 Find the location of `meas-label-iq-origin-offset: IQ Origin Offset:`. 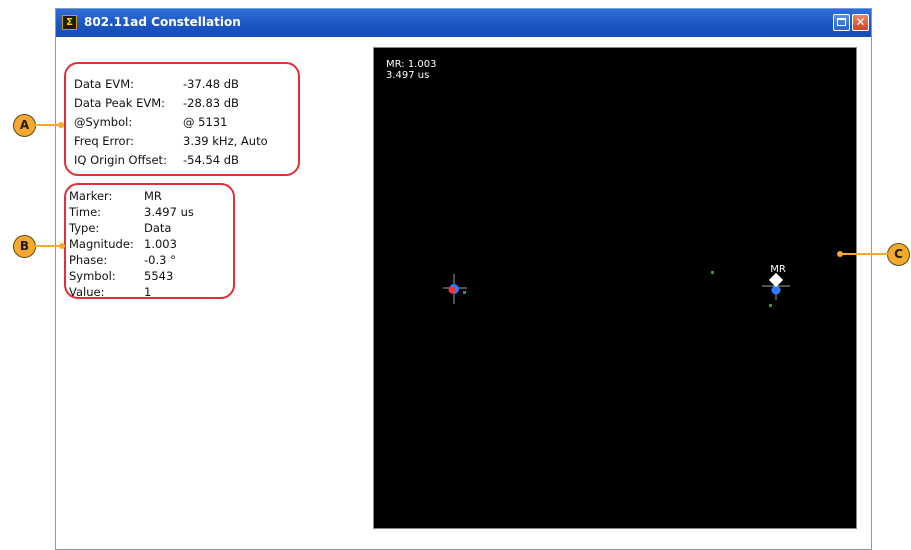

meas-label-iq-origin-offset: IQ Origin Offset: is located at coordinates (120, 160).